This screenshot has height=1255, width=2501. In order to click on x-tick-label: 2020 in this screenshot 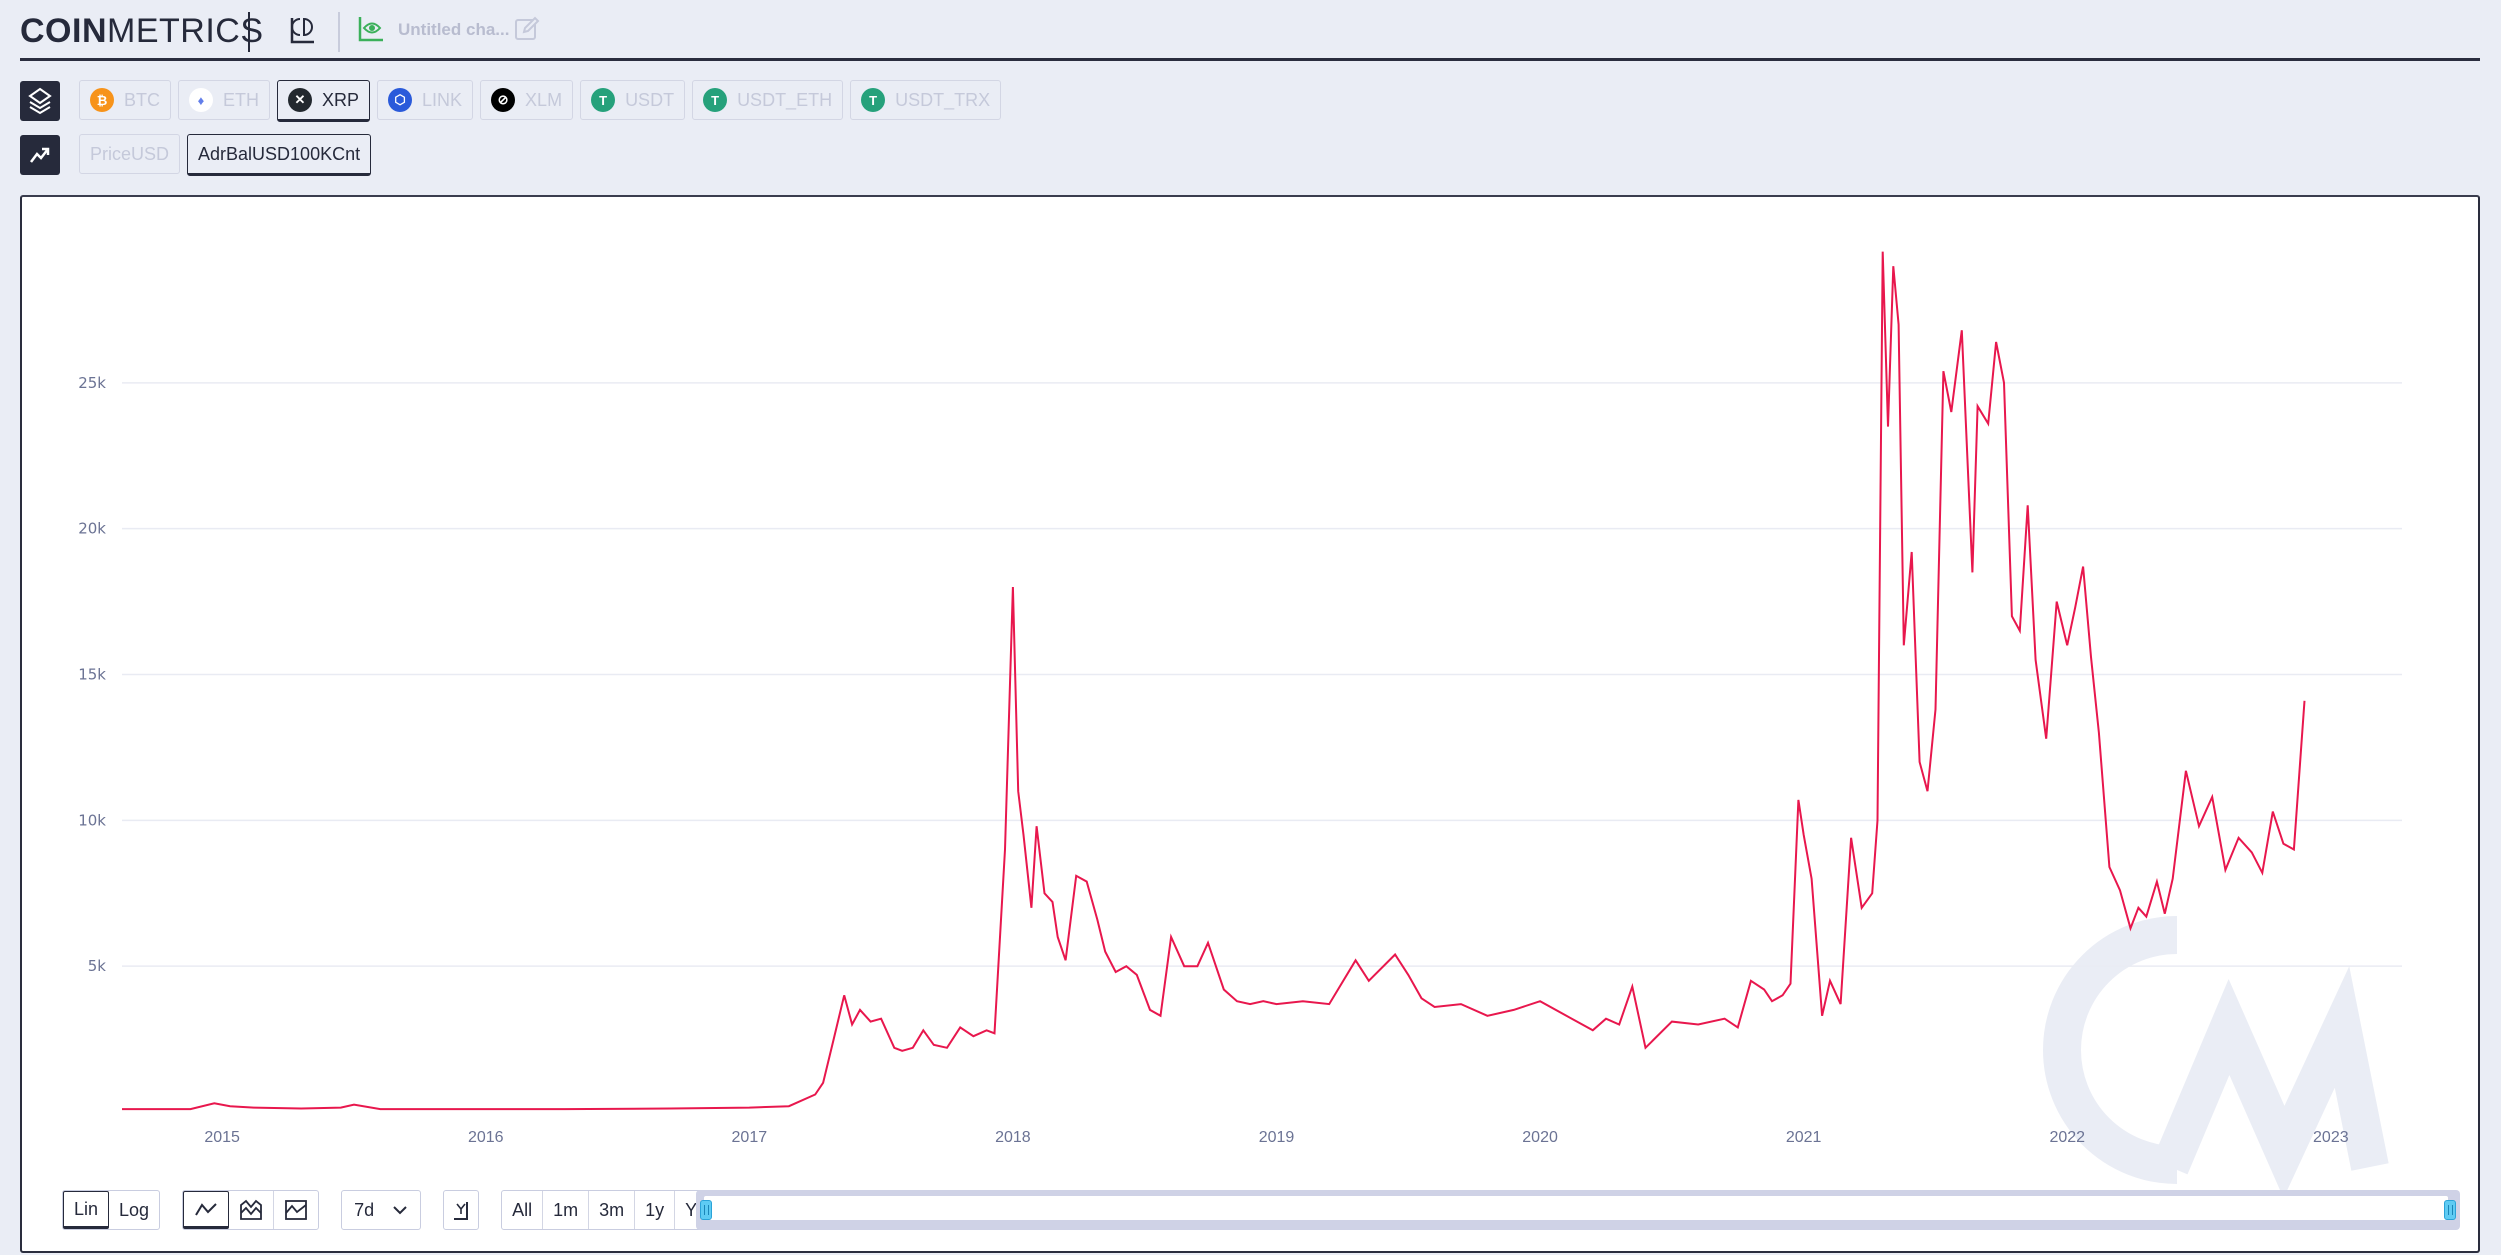, I will do `click(1540, 1137)`.